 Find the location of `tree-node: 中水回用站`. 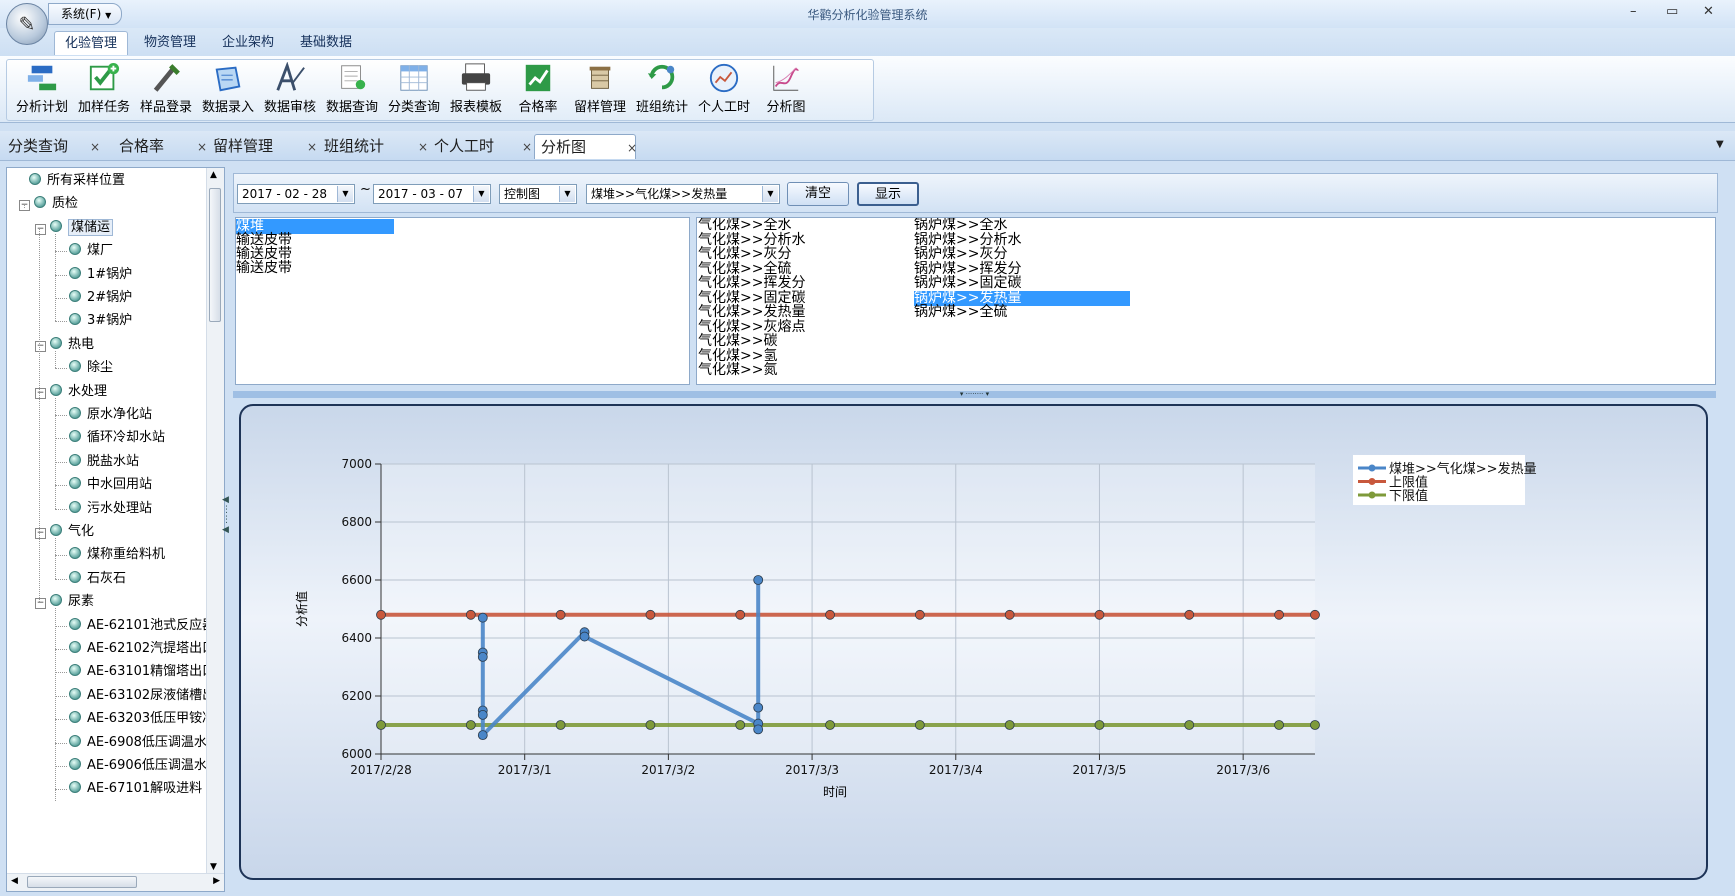

tree-node: 中水回用站 is located at coordinates (110, 485).